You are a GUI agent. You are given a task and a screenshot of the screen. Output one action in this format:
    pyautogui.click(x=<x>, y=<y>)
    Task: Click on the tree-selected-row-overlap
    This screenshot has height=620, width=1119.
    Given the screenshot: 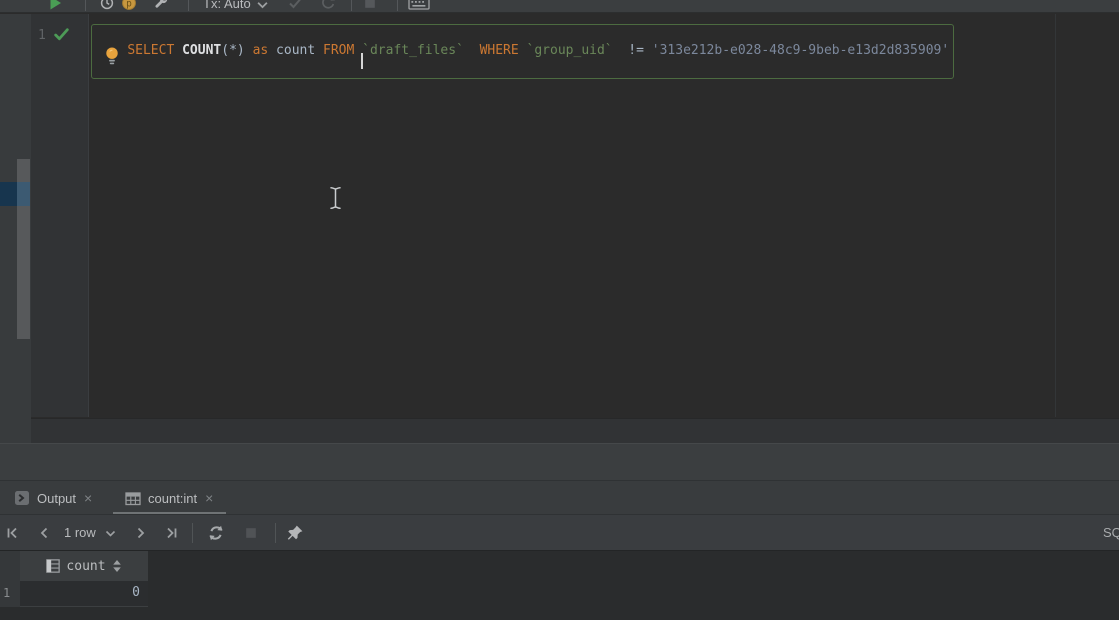 What is the action you would take?
    pyautogui.click(x=23, y=194)
    